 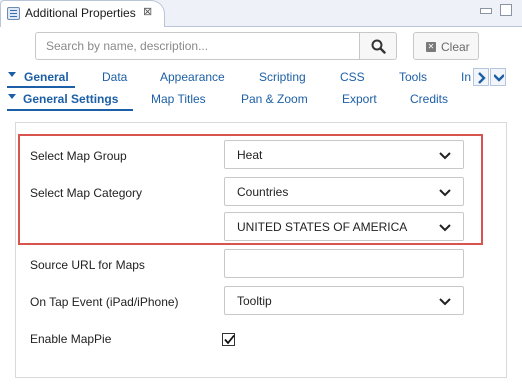 I want to click on search-input, so click(x=197, y=46).